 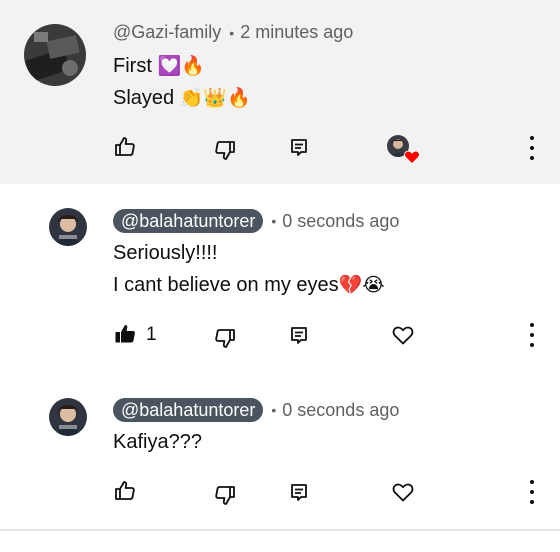 I want to click on comment-text-line: First 💟🔥, so click(x=159, y=66).